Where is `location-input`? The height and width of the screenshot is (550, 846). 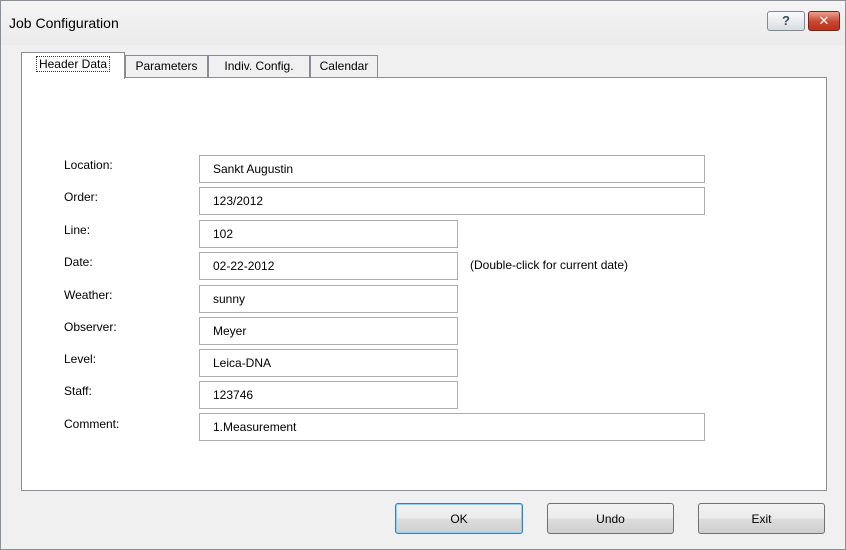
location-input is located at coordinates (452, 169).